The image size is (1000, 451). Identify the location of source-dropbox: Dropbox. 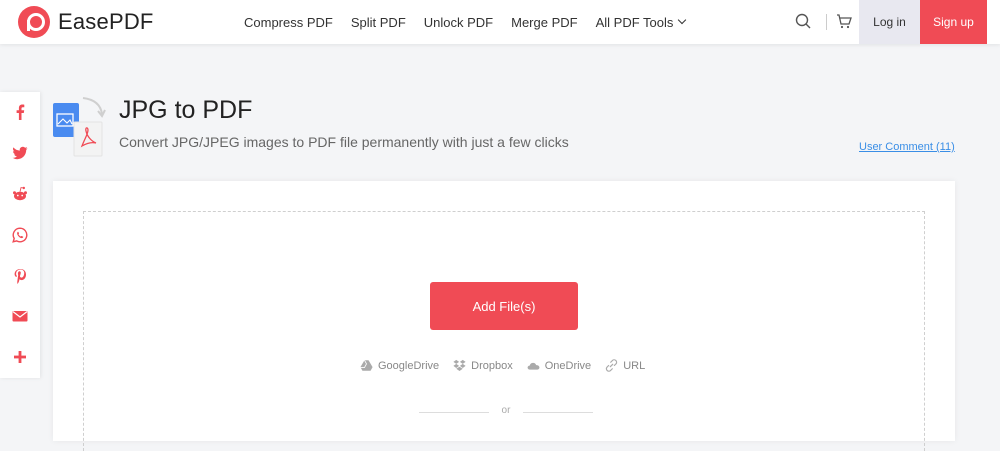
(483, 365).